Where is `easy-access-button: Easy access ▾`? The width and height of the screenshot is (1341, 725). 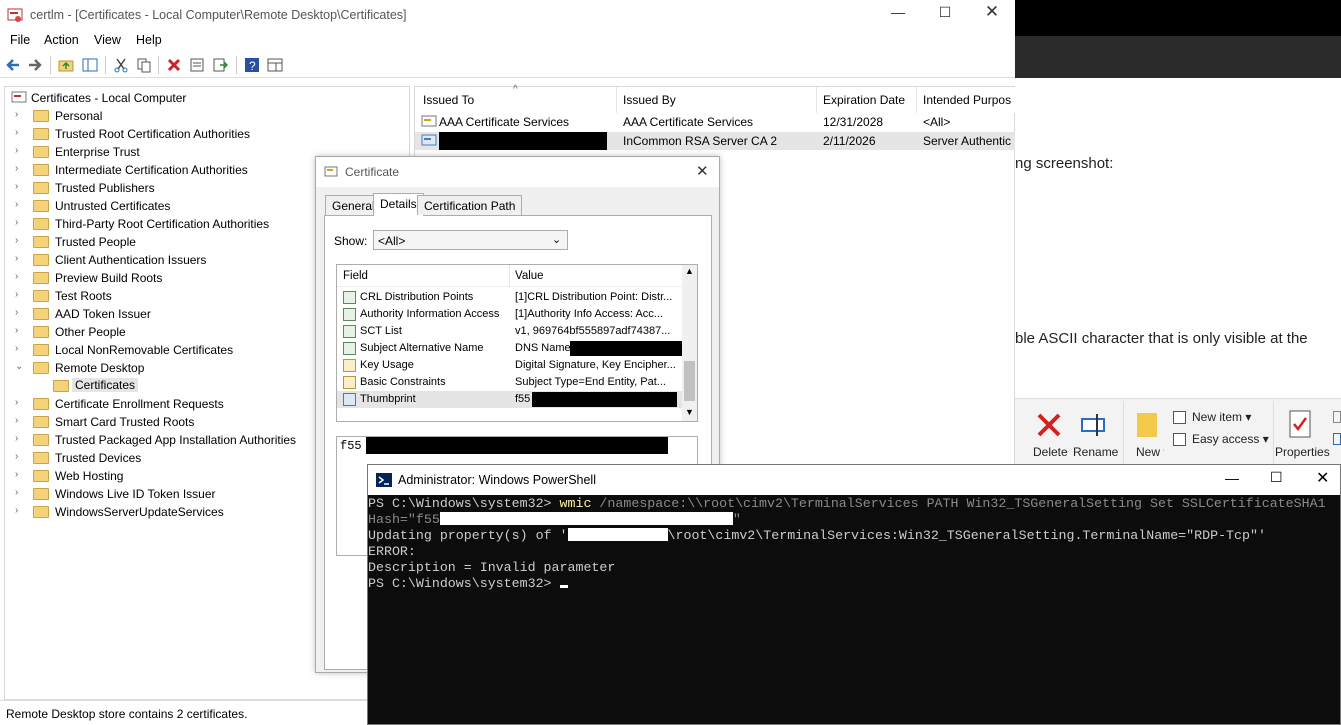 easy-access-button: Easy access ▾ is located at coordinates (1230, 439).